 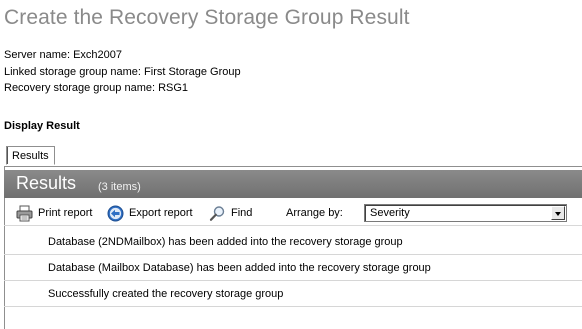 What do you see at coordinates (230, 213) in the screenshot?
I see `find-button: Find` at bounding box center [230, 213].